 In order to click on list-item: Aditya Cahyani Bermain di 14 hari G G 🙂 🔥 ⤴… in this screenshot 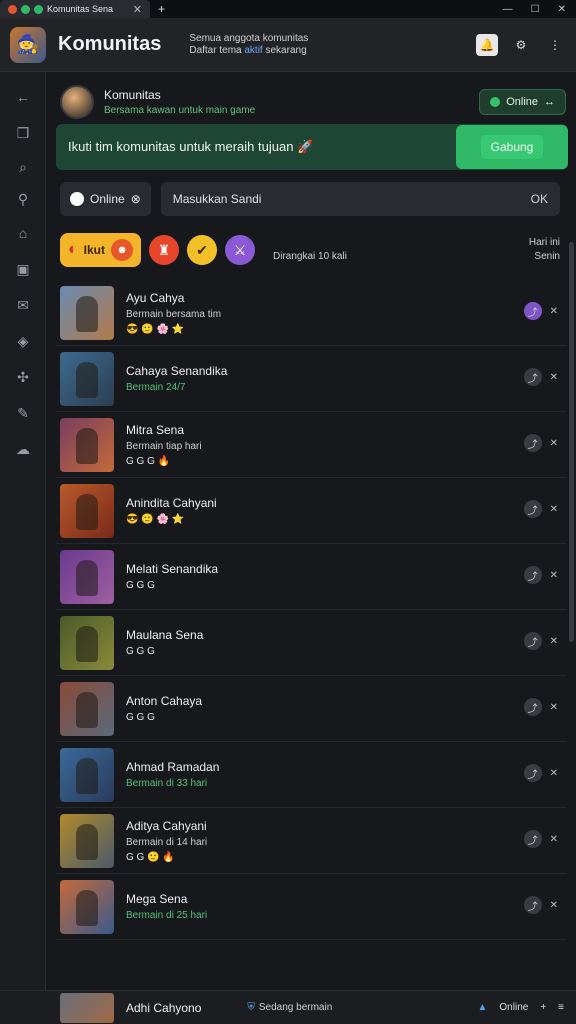, I will do `click(311, 841)`.